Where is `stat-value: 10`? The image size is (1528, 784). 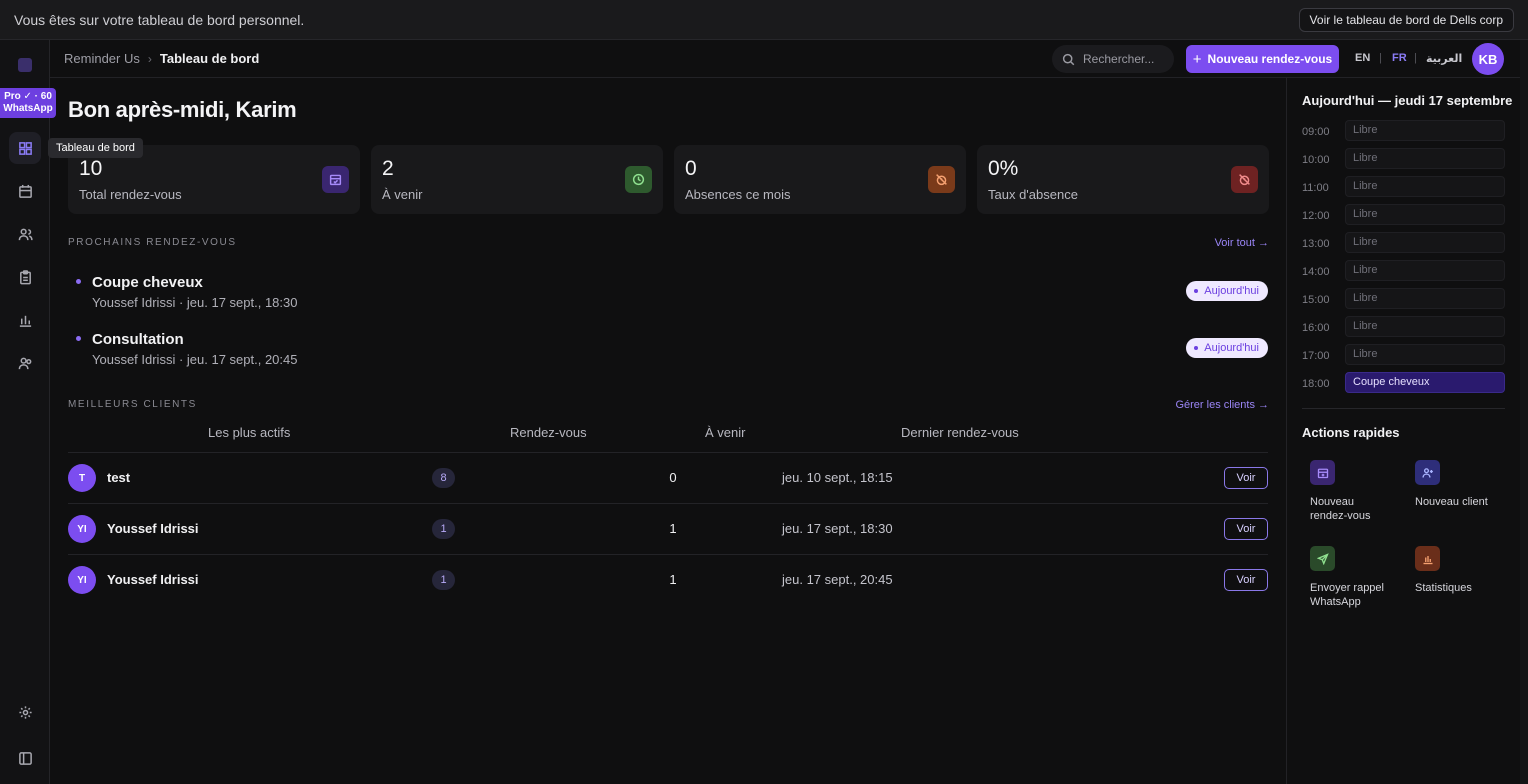 stat-value: 10 is located at coordinates (91, 168).